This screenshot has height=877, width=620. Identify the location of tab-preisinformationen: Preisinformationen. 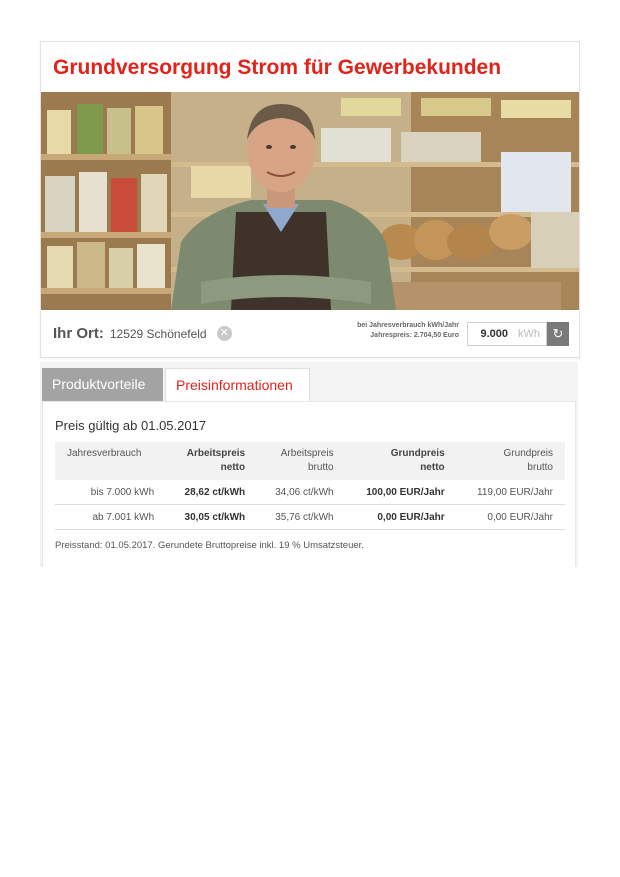
(237, 385).